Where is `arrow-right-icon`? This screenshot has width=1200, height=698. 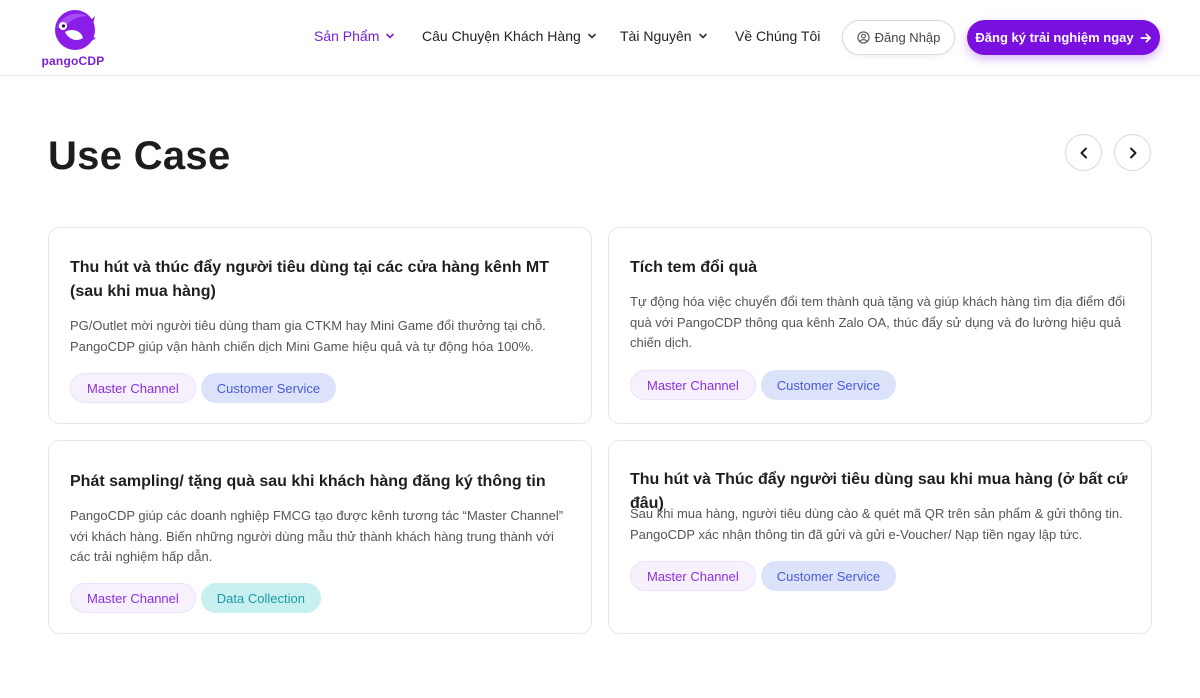 arrow-right-icon is located at coordinates (1145, 37).